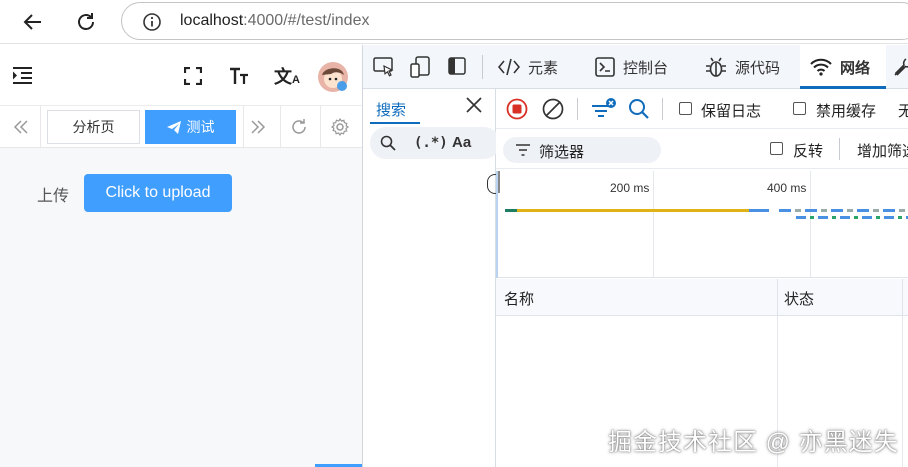  I want to click on filter-placeholder: 筛选器, so click(562, 152).